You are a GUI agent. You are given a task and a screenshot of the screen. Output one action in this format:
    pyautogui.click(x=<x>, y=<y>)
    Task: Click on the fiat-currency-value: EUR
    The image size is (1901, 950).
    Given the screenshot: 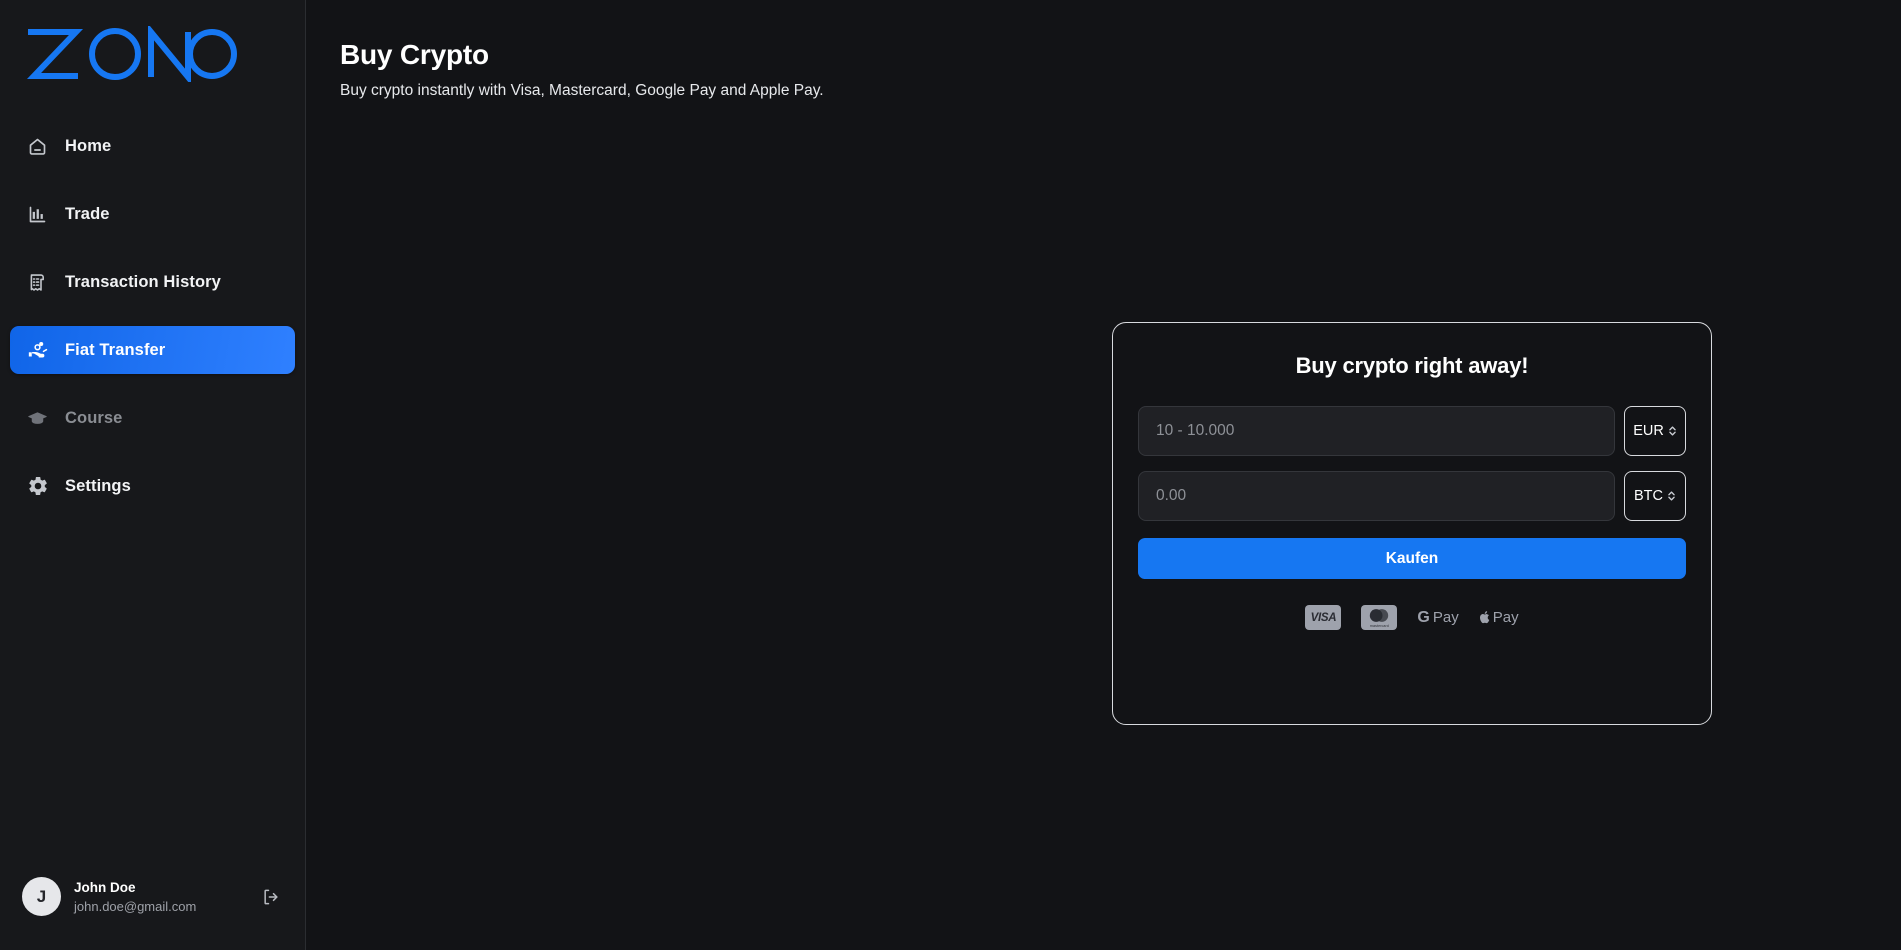 What is the action you would take?
    pyautogui.click(x=1648, y=431)
    